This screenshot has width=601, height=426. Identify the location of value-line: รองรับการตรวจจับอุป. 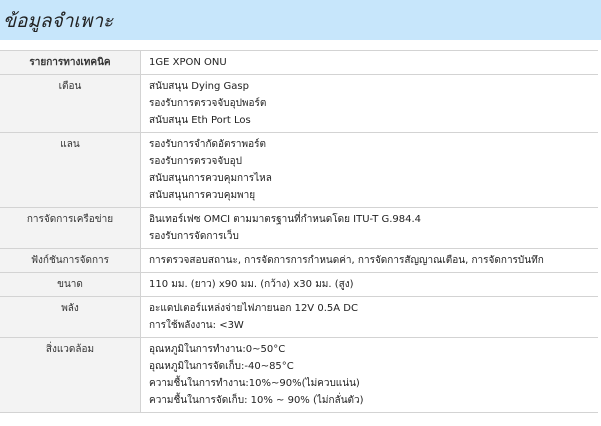
(195, 161).